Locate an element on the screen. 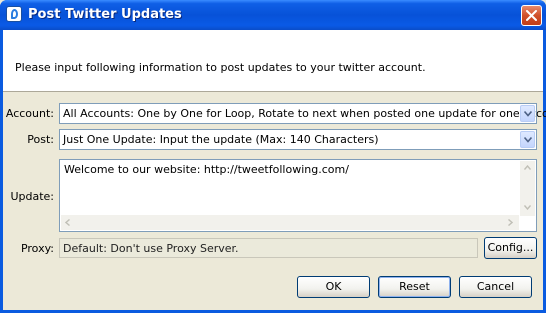 The width and height of the screenshot is (546, 313). update-label: Update: is located at coordinates (32, 196).